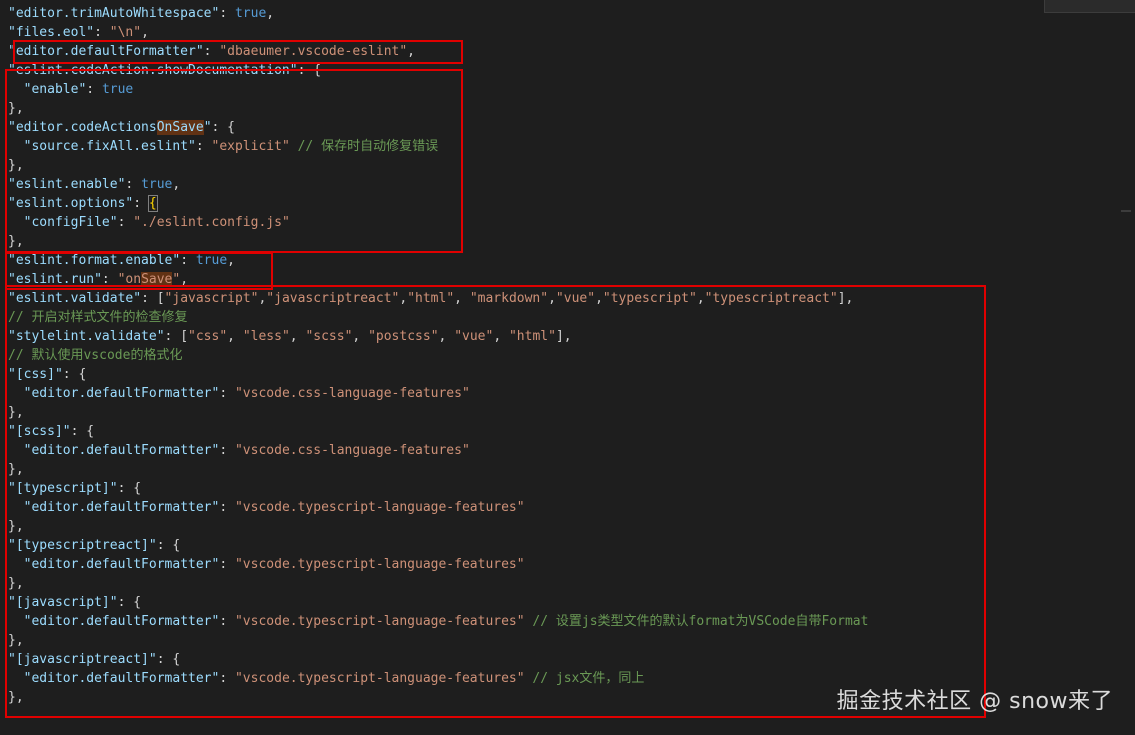 This screenshot has width=1135, height=735. I want to click on code-line: // 默认使用vscode的格式化, so click(571, 355).